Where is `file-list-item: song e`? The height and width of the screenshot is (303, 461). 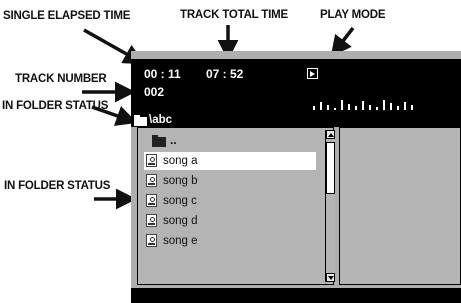 file-list-item: song e is located at coordinates (230, 241).